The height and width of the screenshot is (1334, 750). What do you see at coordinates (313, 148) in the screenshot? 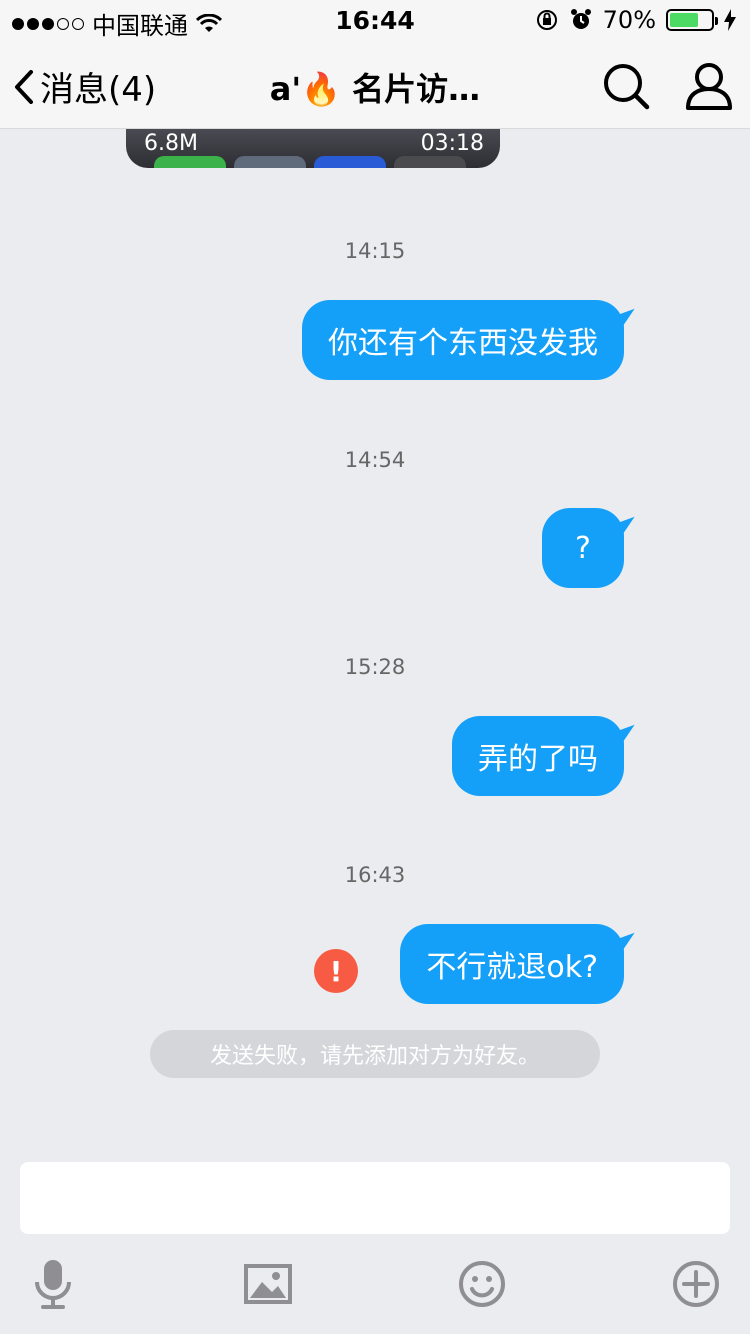
I see `video-message: 6.8M 03:18` at bounding box center [313, 148].